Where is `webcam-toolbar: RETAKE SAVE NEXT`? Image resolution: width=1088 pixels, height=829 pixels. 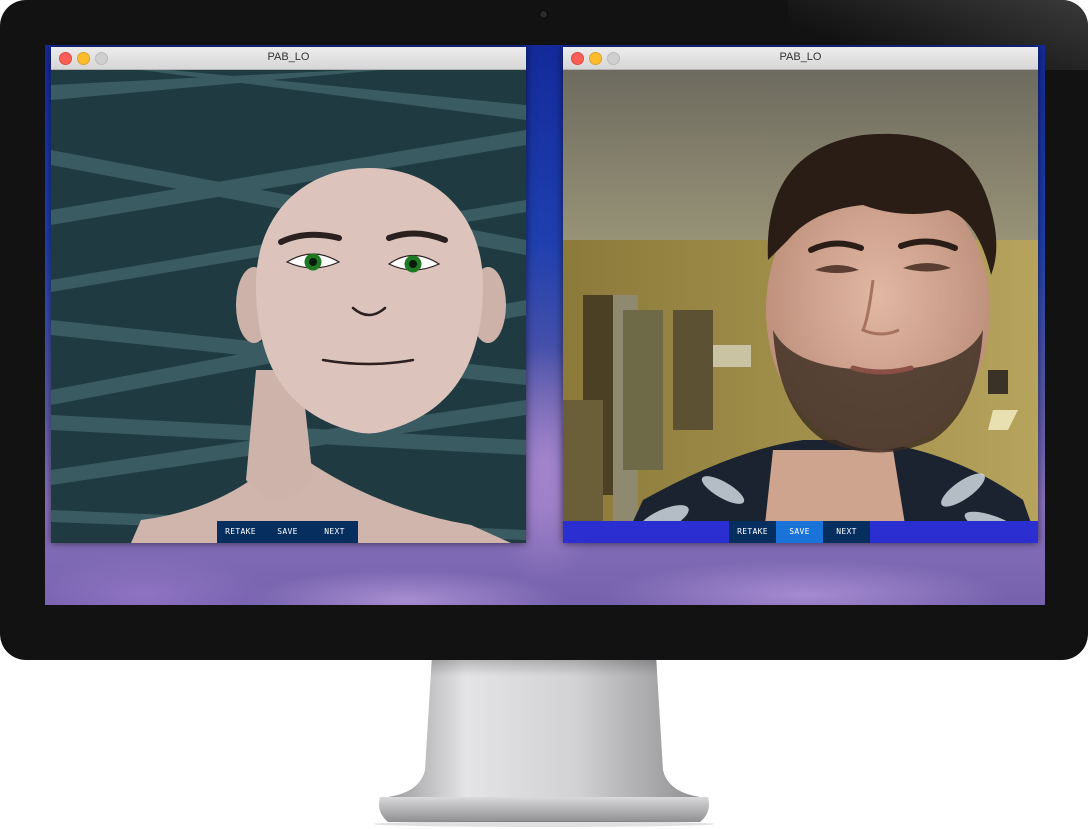 webcam-toolbar: RETAKE SAVE NEXT is located at coordinates (800, 532).